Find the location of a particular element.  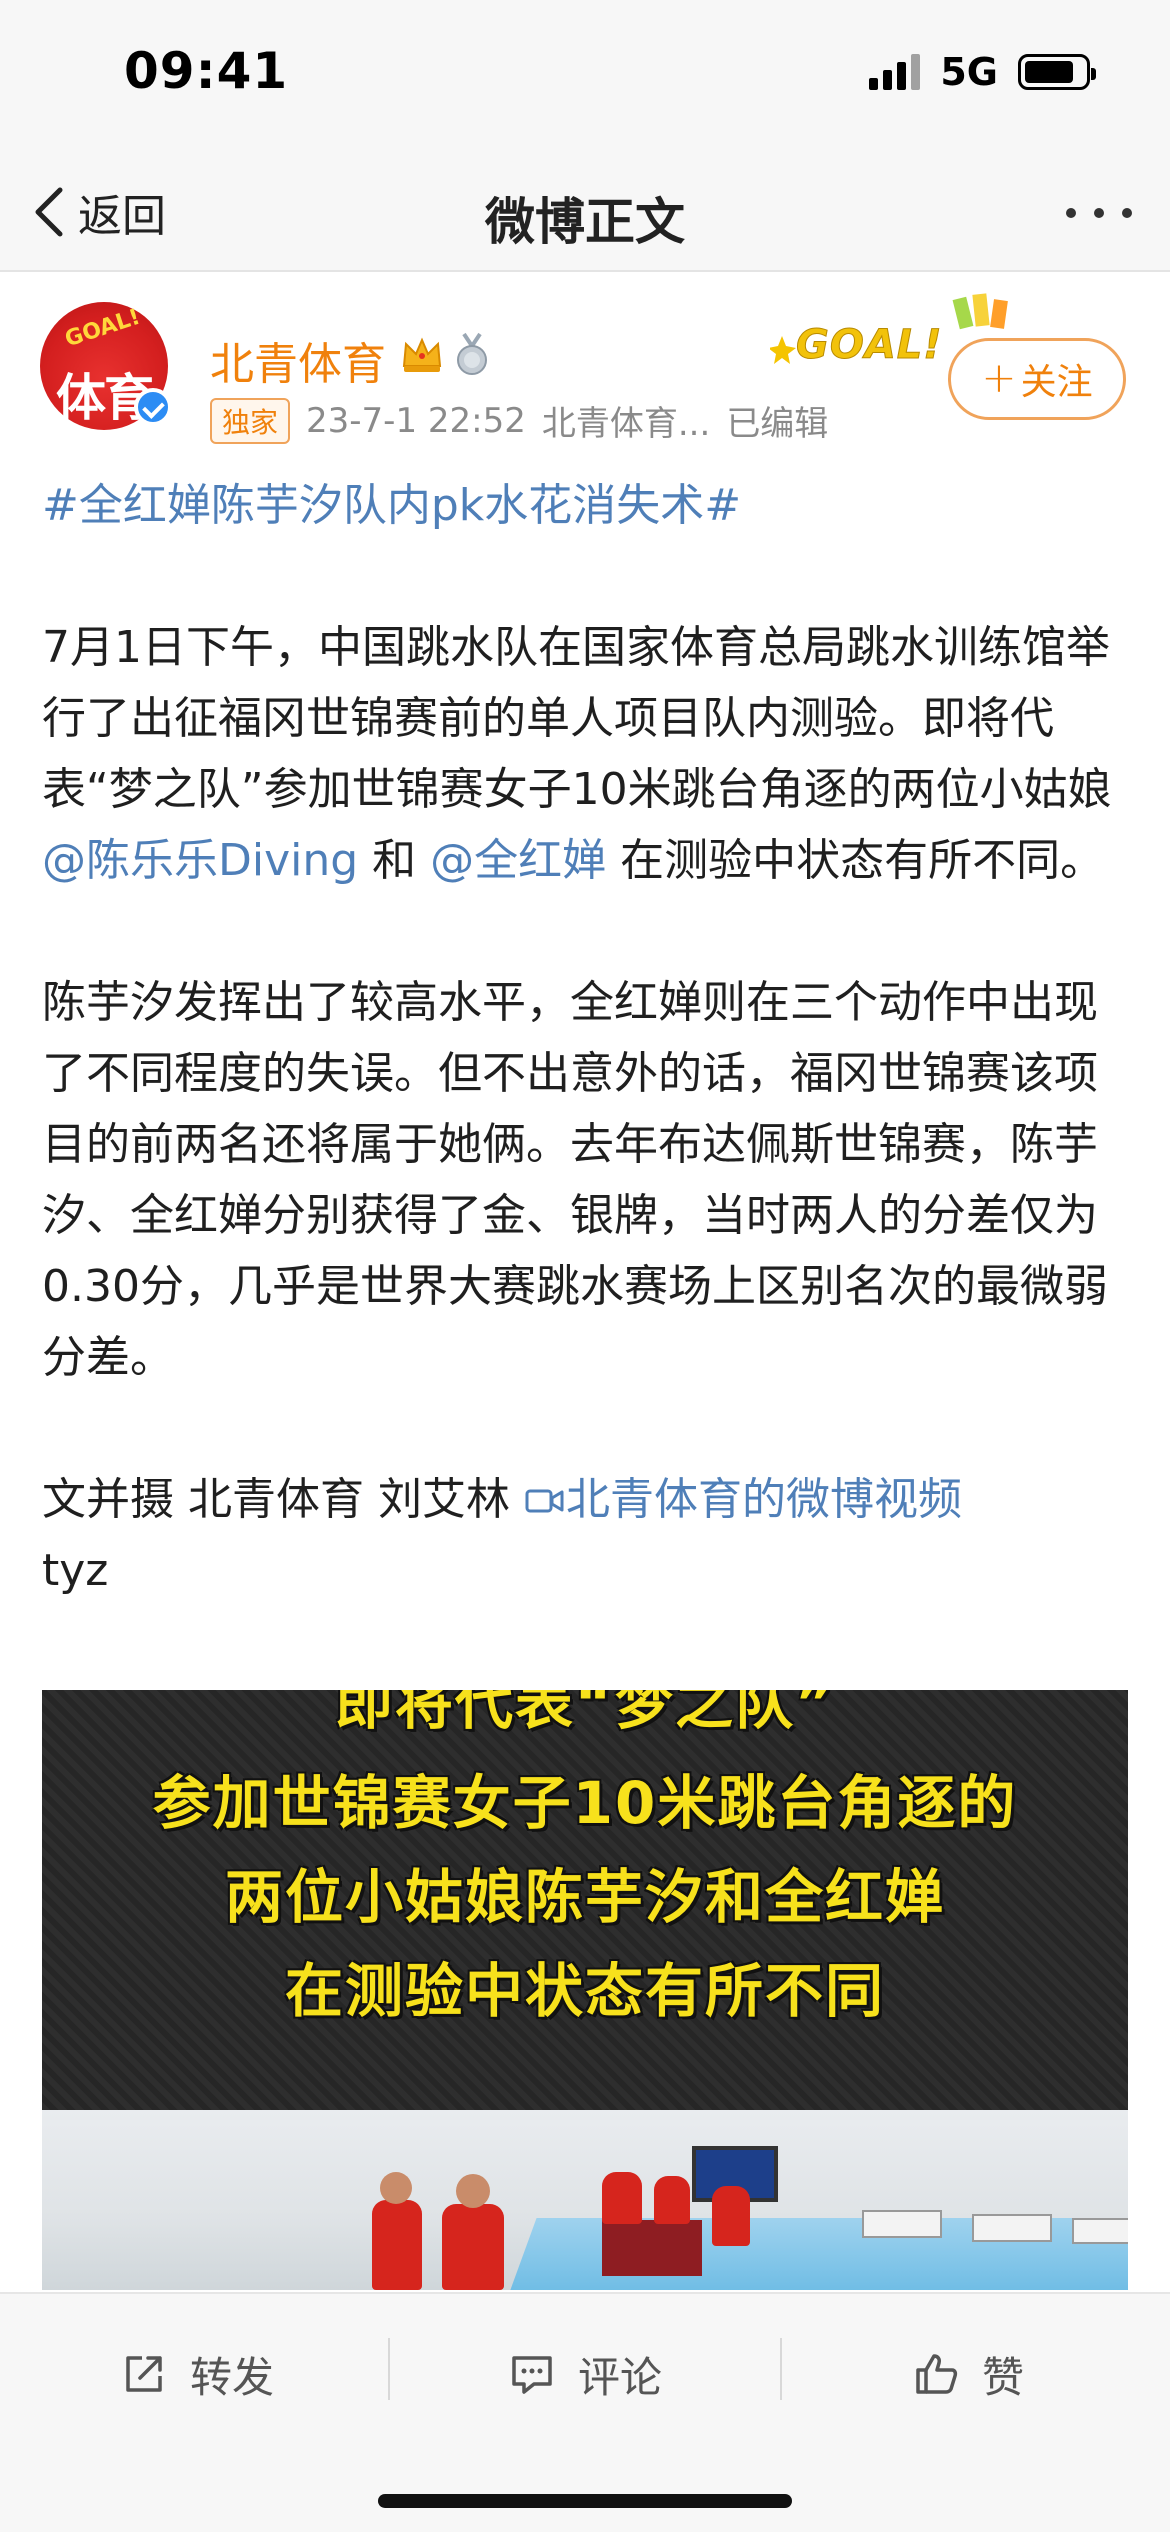

video-caption: 即将代表“梦之队” is located at coordinates (585, 1713).